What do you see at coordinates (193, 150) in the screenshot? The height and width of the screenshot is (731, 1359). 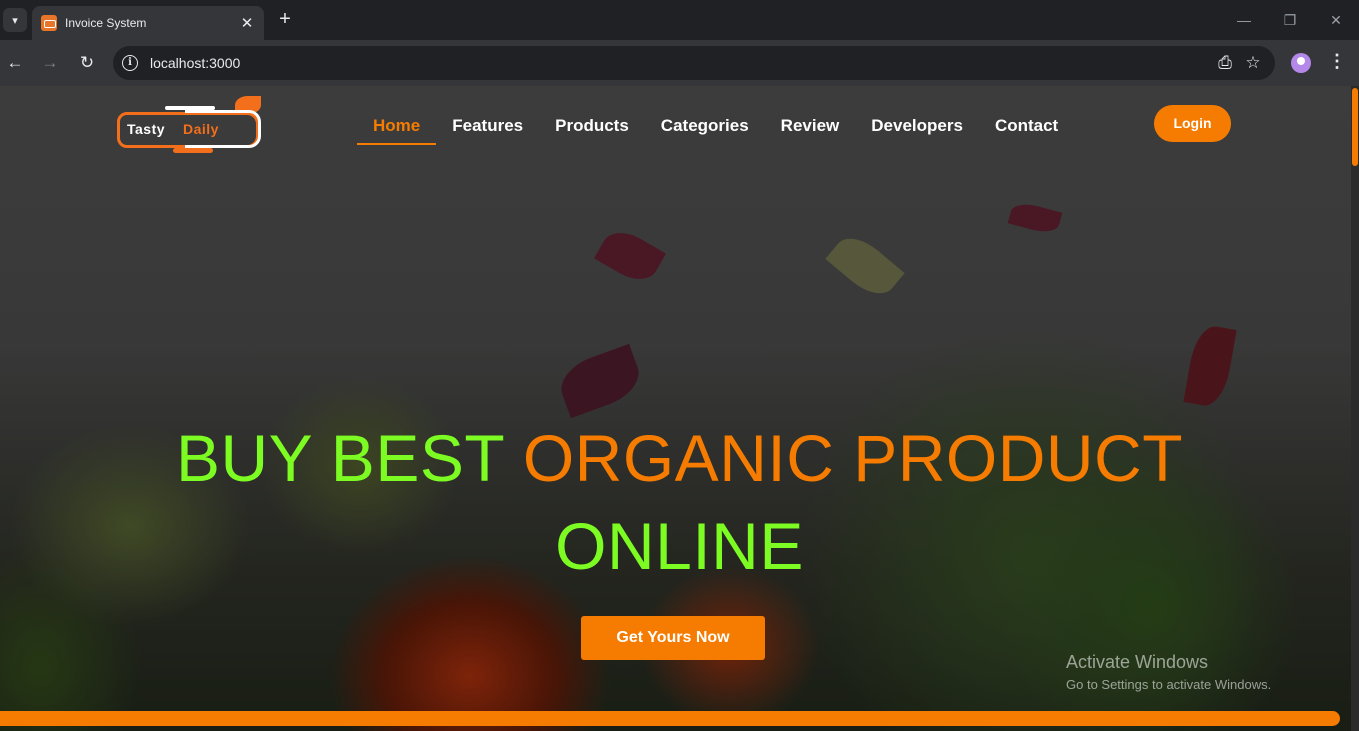 I see `spoon-icon` at bounding box center [193, 150].